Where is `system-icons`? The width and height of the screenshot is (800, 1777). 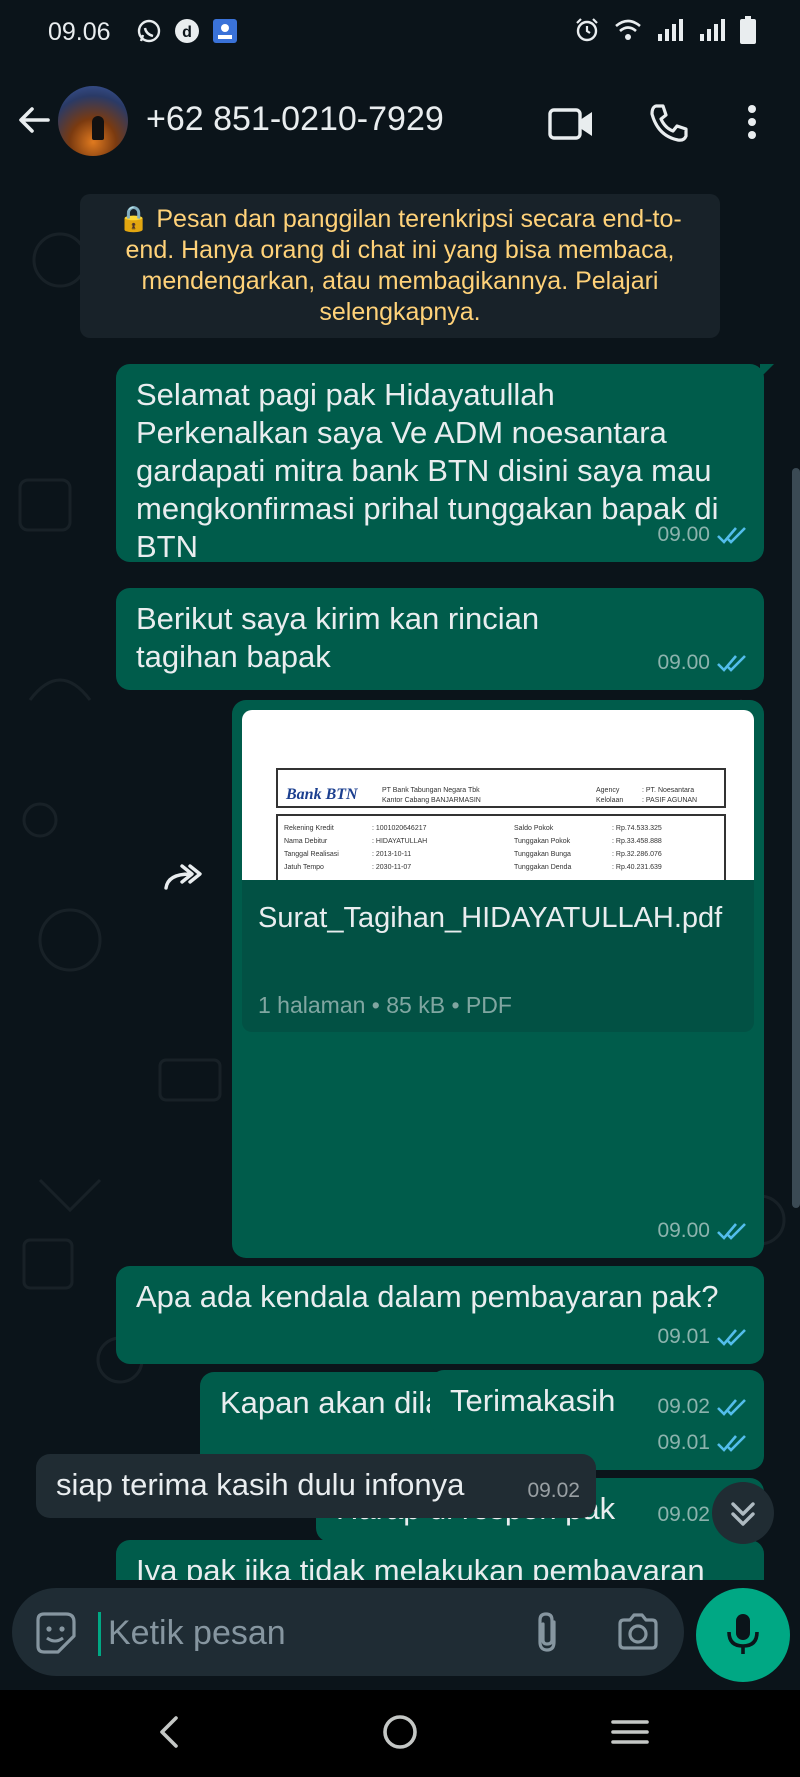 system-icons is located at coordinates (665, 30).